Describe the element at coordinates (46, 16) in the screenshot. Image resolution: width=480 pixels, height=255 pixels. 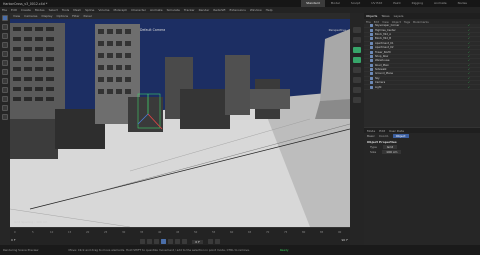
I see `viewport-menu-display: Display` at that location.